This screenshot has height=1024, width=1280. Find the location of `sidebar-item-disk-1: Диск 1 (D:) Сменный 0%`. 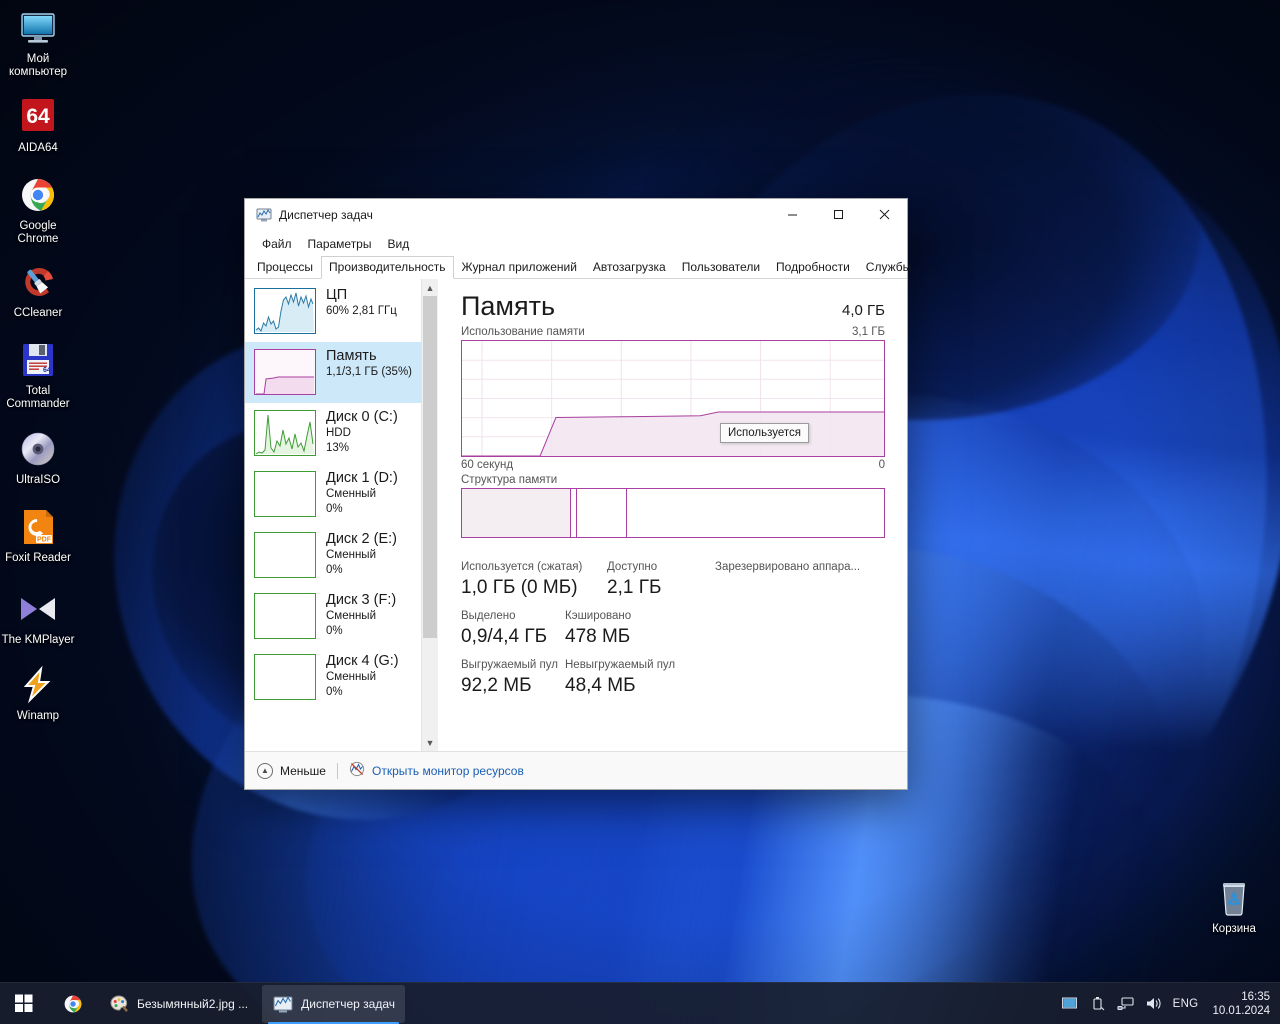

sidebar-item-disk-1: Диск 1 (D:) Сменный 0% is located at coordinates (341, 494).